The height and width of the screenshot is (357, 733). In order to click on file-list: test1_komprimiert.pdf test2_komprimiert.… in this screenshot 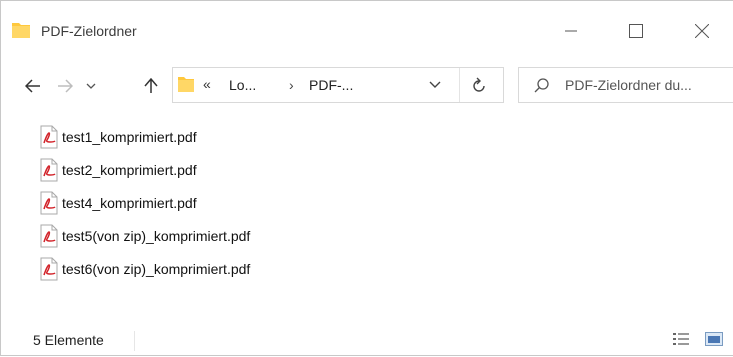, I will do `click(143, 207)`.